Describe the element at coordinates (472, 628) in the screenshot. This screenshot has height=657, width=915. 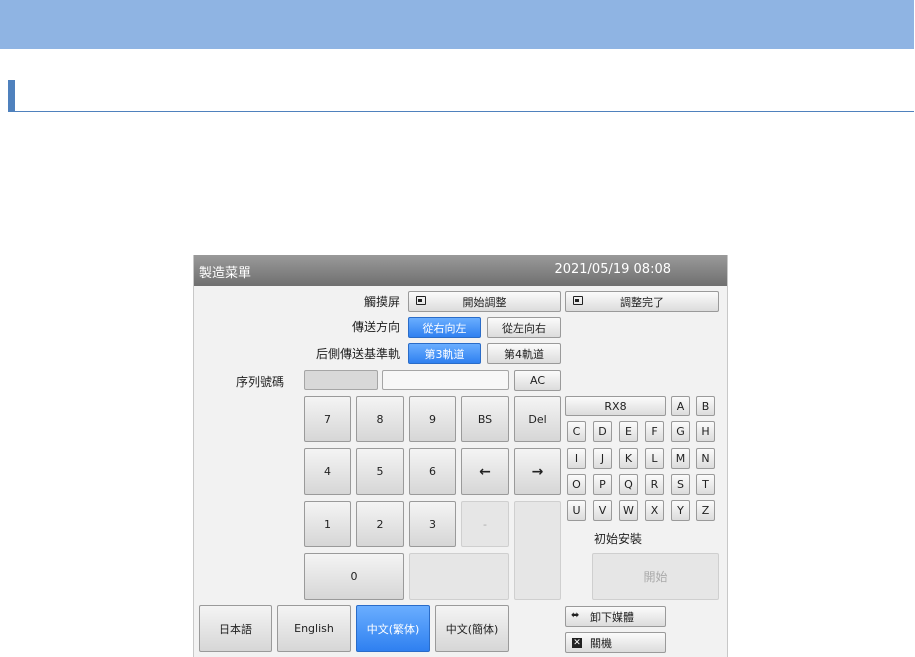
I see `lang-zh-simplified-button: 中文(簡体)` at that location.